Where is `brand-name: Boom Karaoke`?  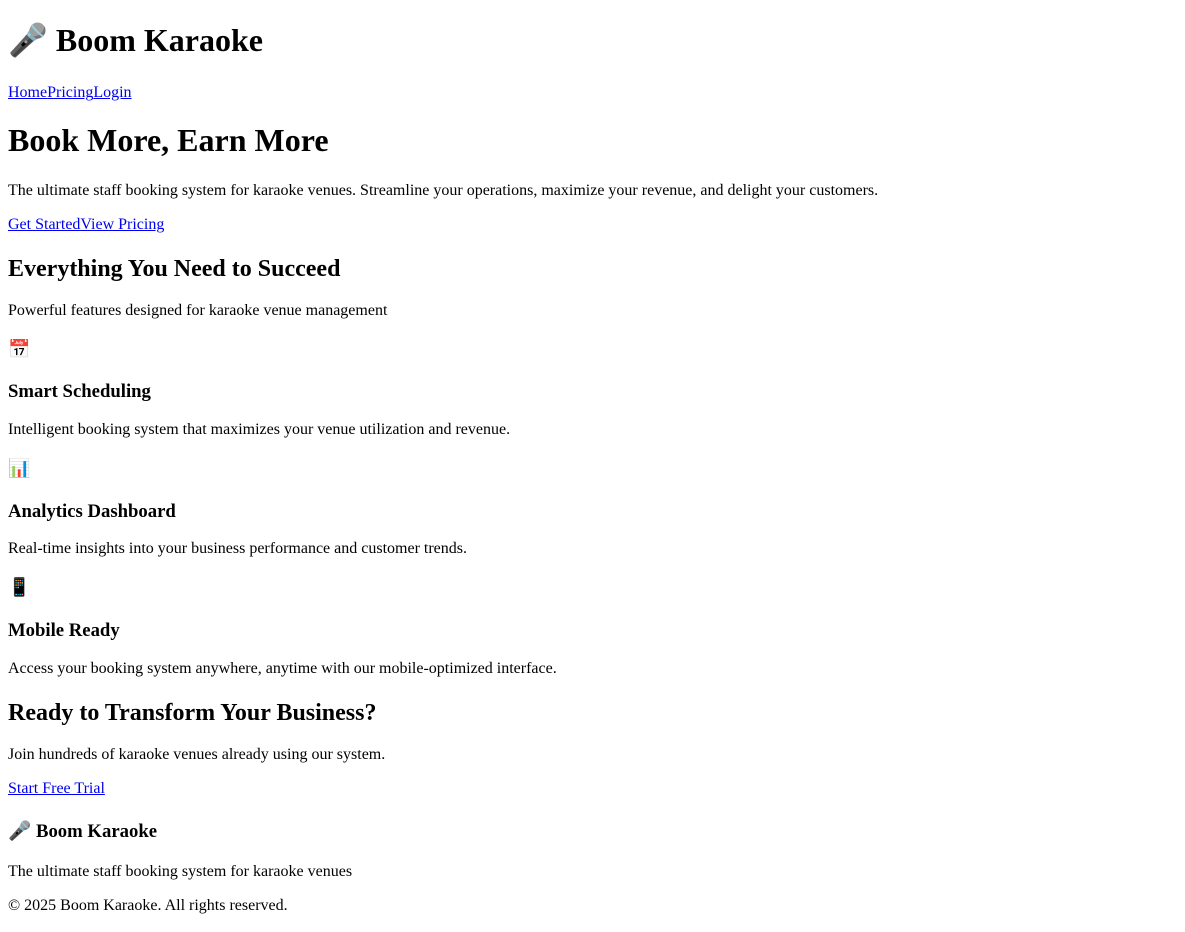
brand-name: Boom Karaoke is located at coordinates (159, 40).